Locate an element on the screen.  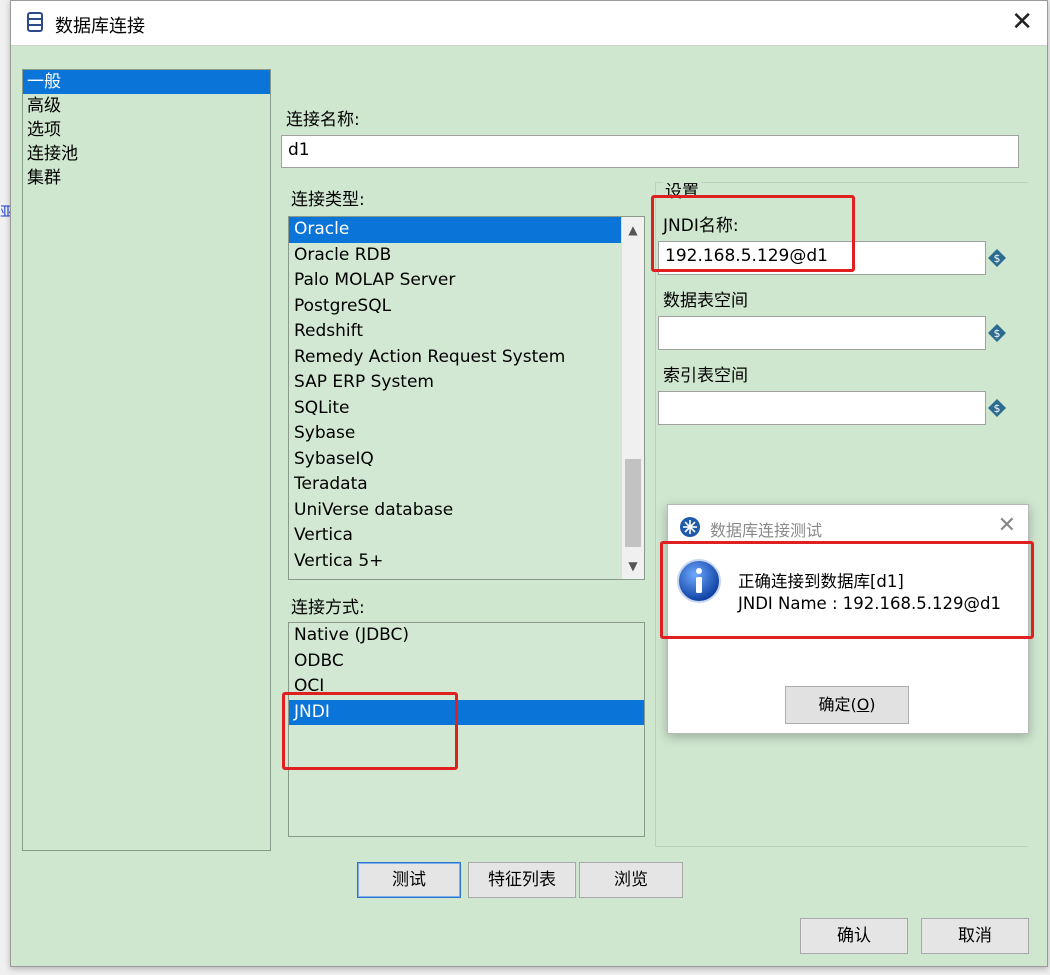
connection-type-label: 连接类型: is located at coordinates (328, 200).